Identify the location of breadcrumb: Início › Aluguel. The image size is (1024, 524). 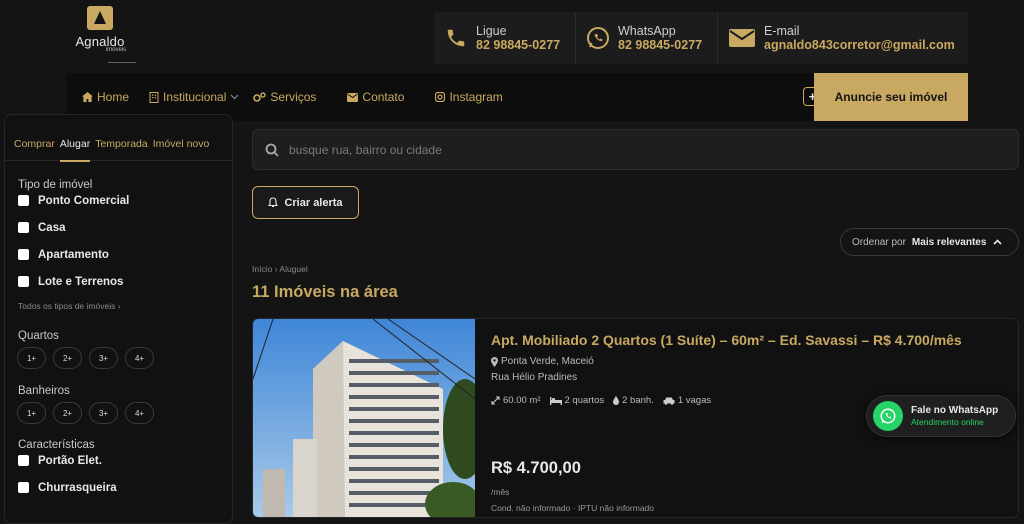
(280, 269).